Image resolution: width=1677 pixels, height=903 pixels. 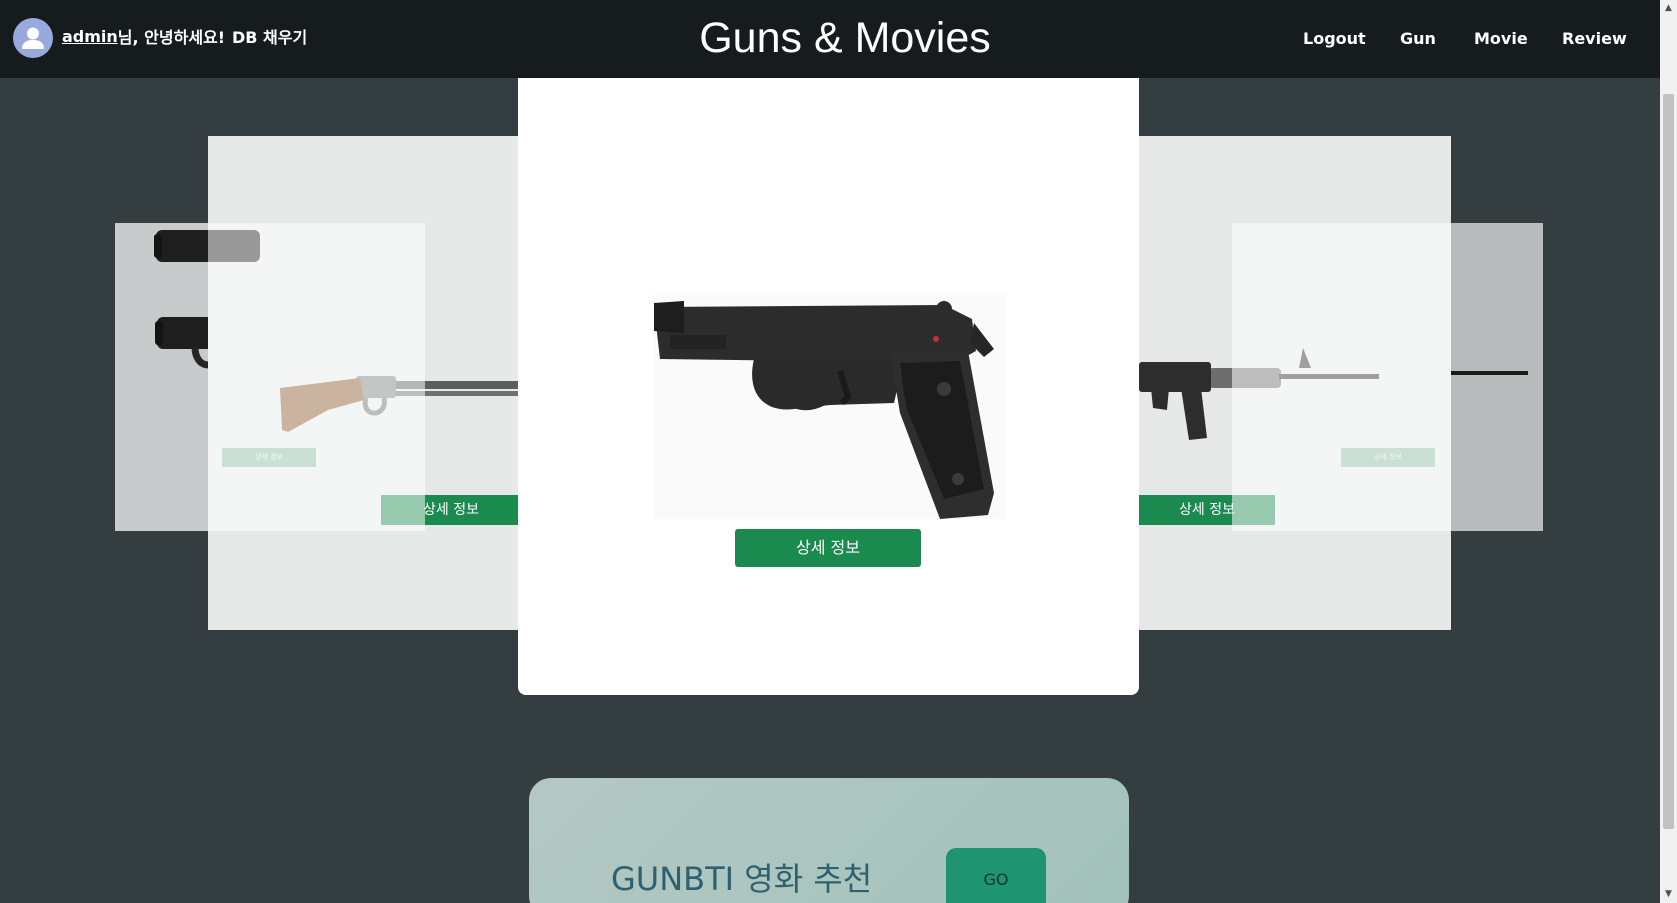 I want to click on user-silhouette-icon, so click(x=33, y=38).